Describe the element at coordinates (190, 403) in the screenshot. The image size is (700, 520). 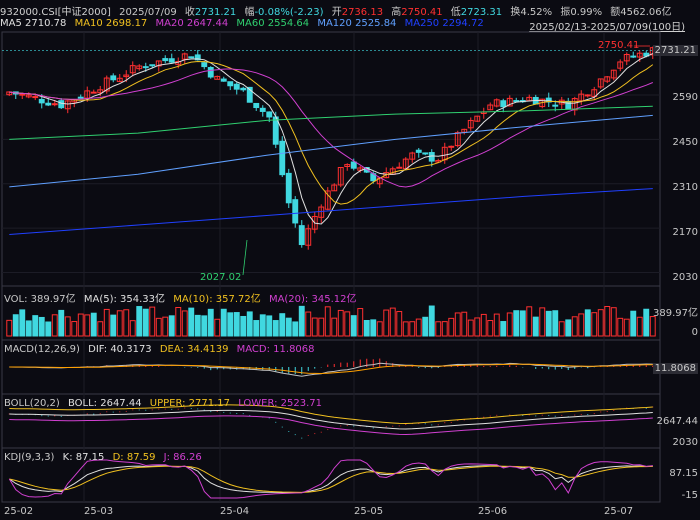
I see `boll-upper: UPPER: 2771.17` at that location.